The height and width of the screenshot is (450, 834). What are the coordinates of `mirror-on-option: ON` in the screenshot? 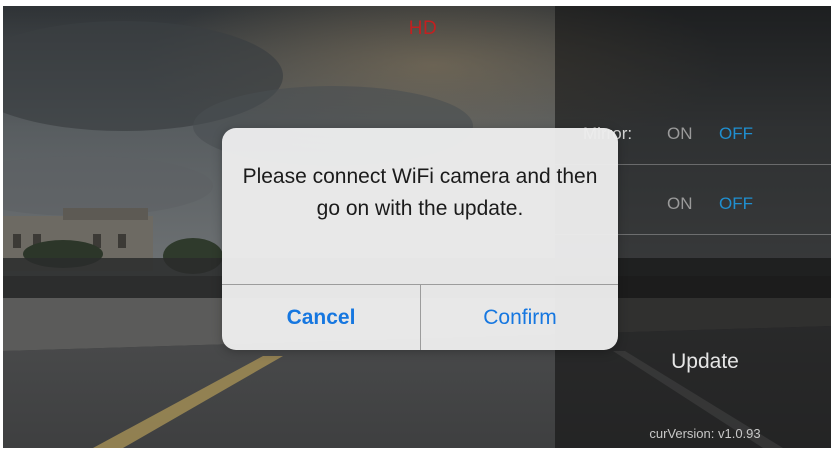 It's located at (680, 134).